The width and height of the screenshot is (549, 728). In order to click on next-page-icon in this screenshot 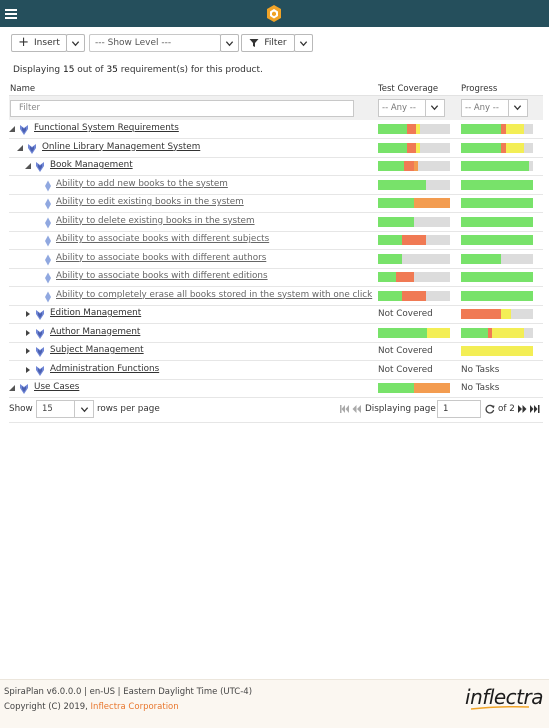, I will do `click(522, 409)`.